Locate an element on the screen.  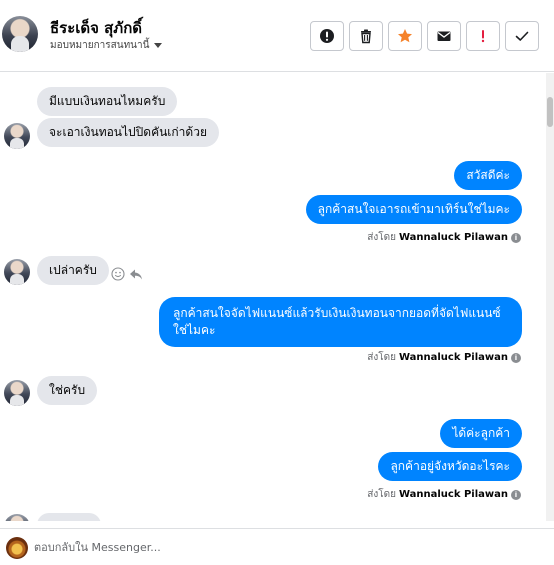
message-incoming-partial is located at coordinates (69, 517).